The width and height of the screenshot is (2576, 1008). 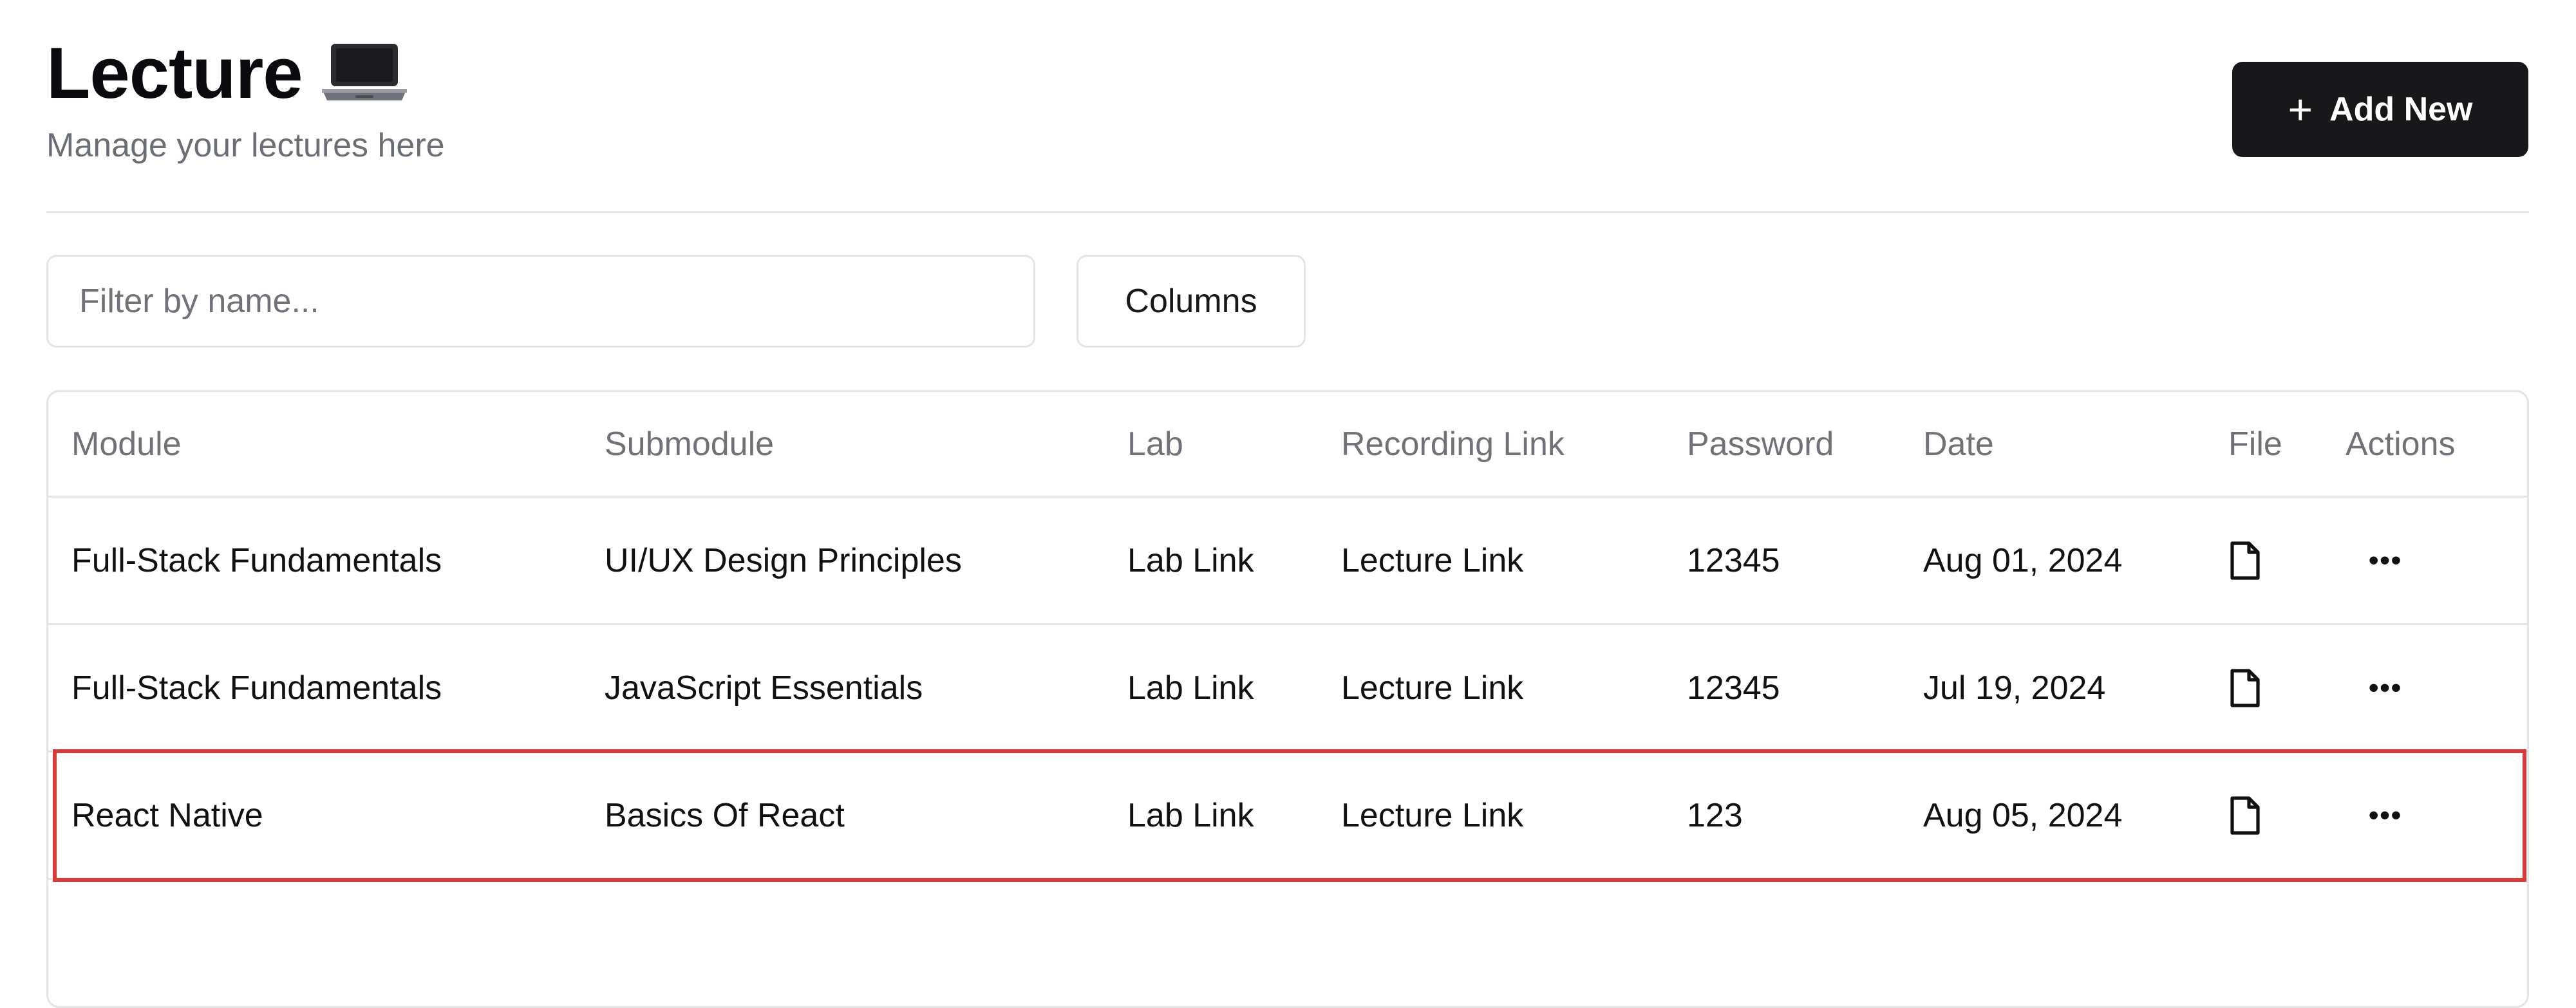 I want to click on column-header-actions: Actions, so click(x=2401, y=444).